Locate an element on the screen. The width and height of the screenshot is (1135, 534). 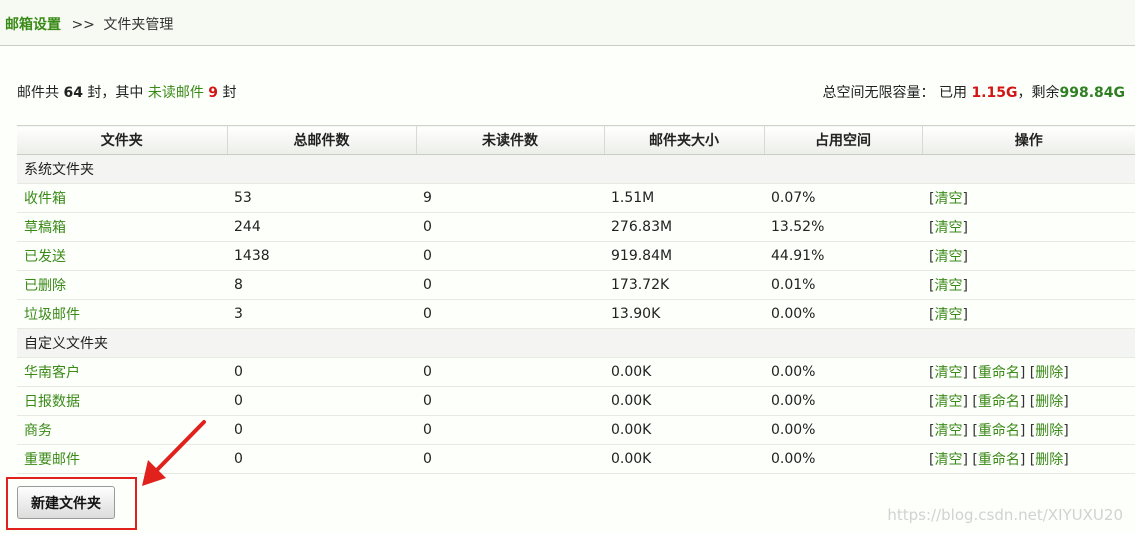
annotation-arrow is located at coordinates (174, 453).